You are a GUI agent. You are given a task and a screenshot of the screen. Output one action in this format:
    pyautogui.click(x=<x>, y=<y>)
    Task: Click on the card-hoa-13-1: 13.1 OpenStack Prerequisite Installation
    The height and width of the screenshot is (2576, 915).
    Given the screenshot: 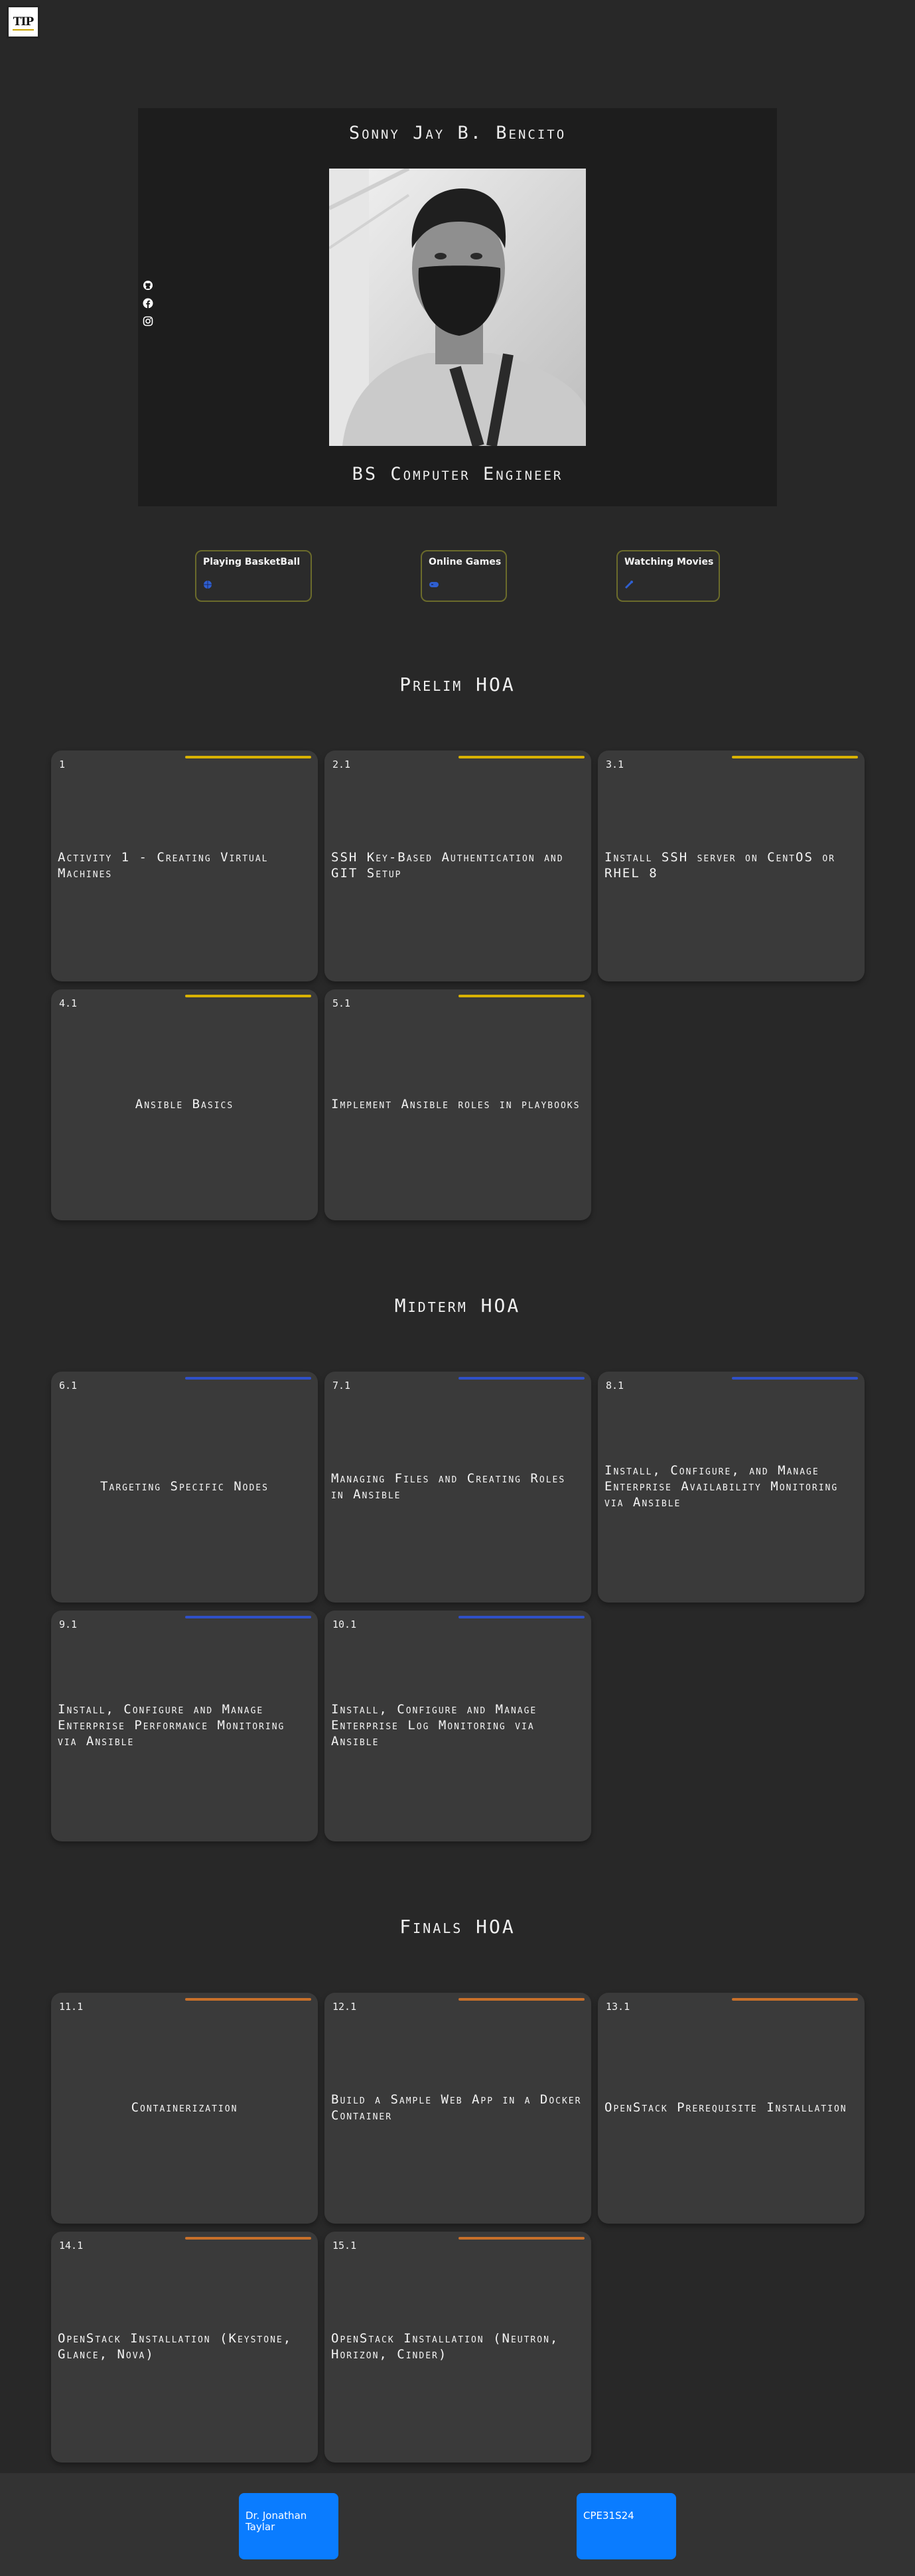 What is the action you would take?
    pyautogui.click(x=731, y=2108)
    